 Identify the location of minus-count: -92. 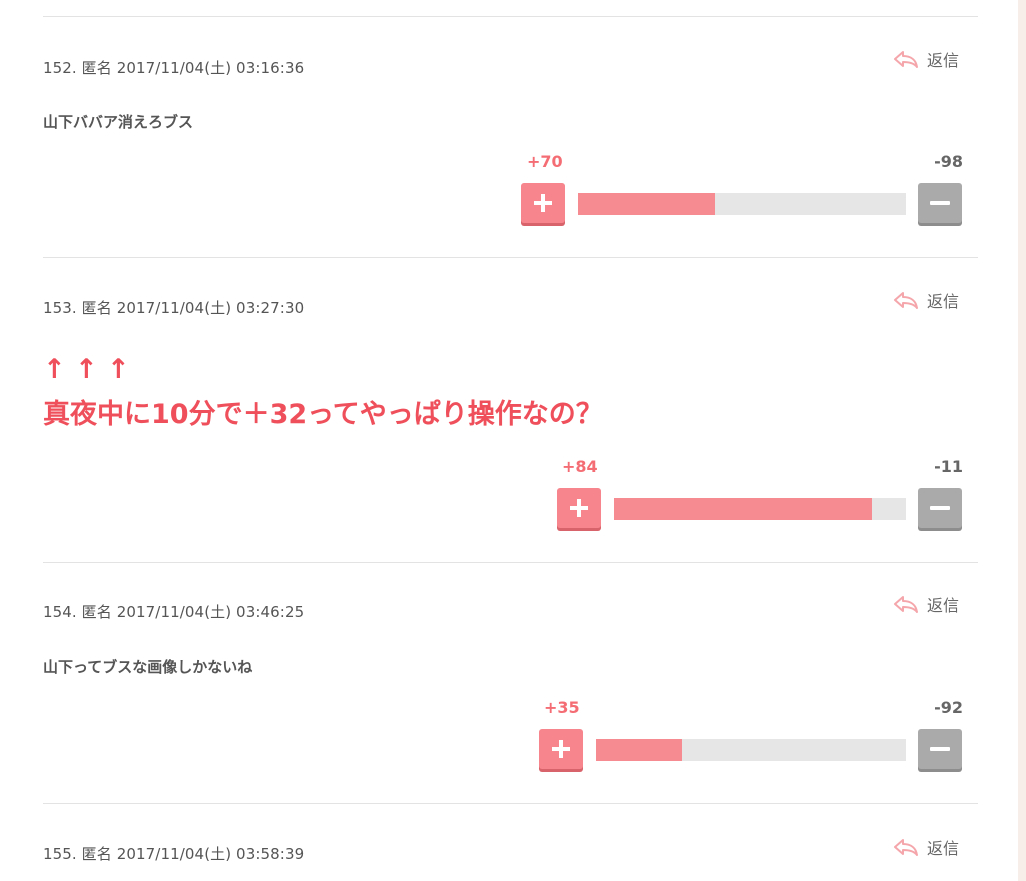
(948, 707).